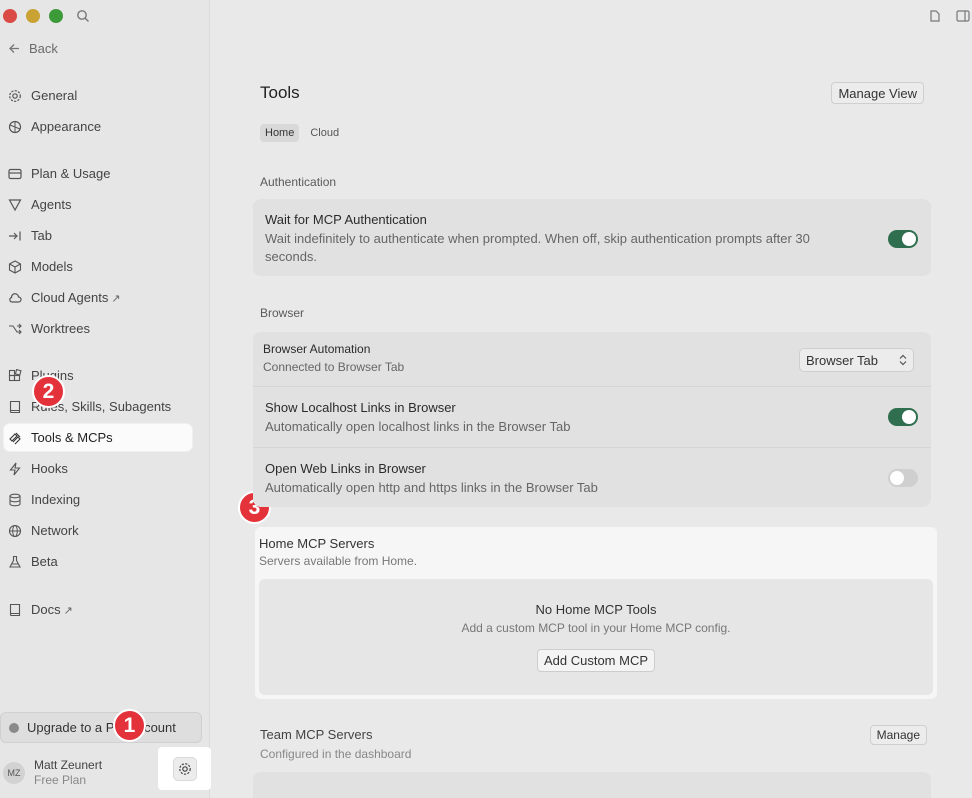  I want to click on team-mcp-subtitle: Configured in the dashboard, so click(336, 754).